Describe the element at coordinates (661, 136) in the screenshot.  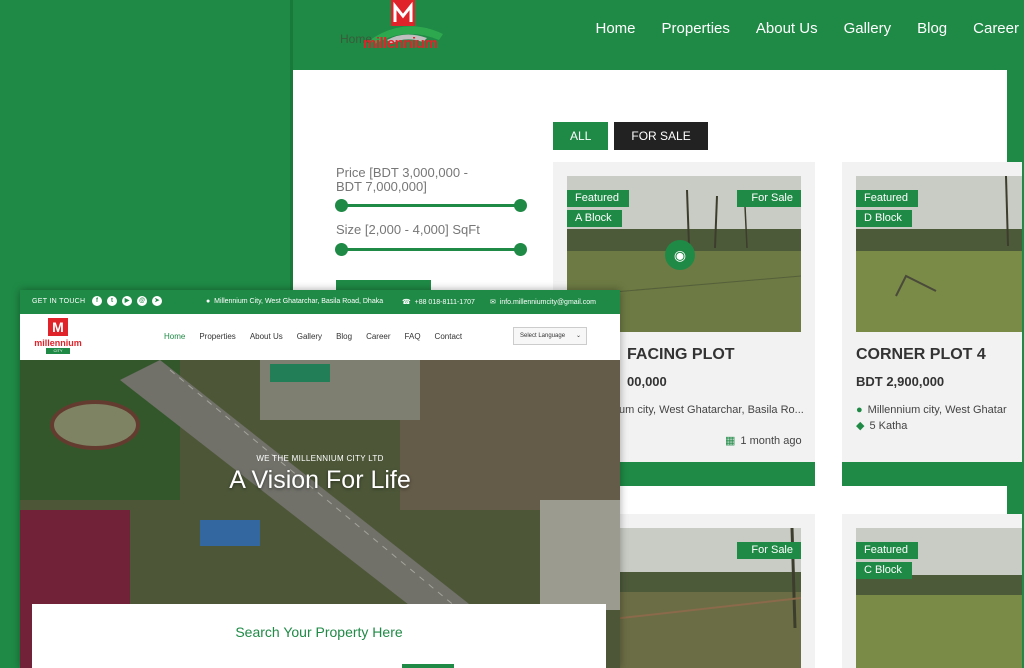
I see `filter-for-sale-tab: FOR SALE` at that location.